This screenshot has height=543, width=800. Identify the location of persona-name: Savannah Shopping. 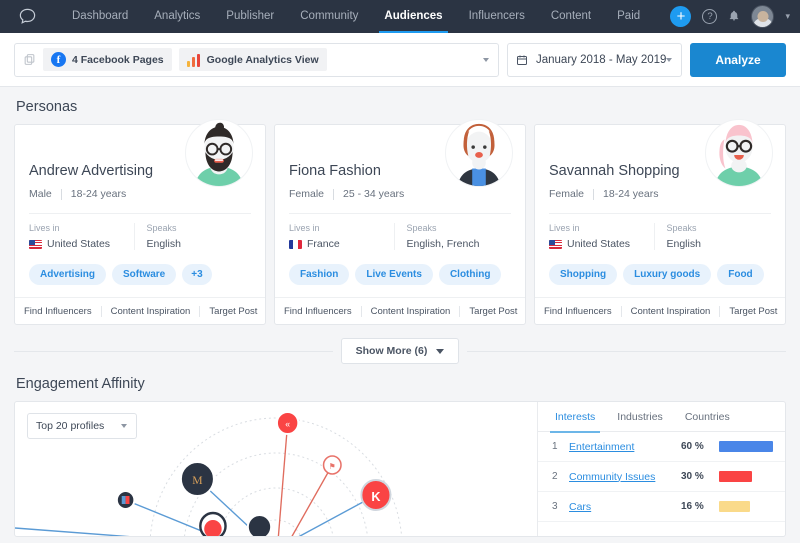
(614, 171).